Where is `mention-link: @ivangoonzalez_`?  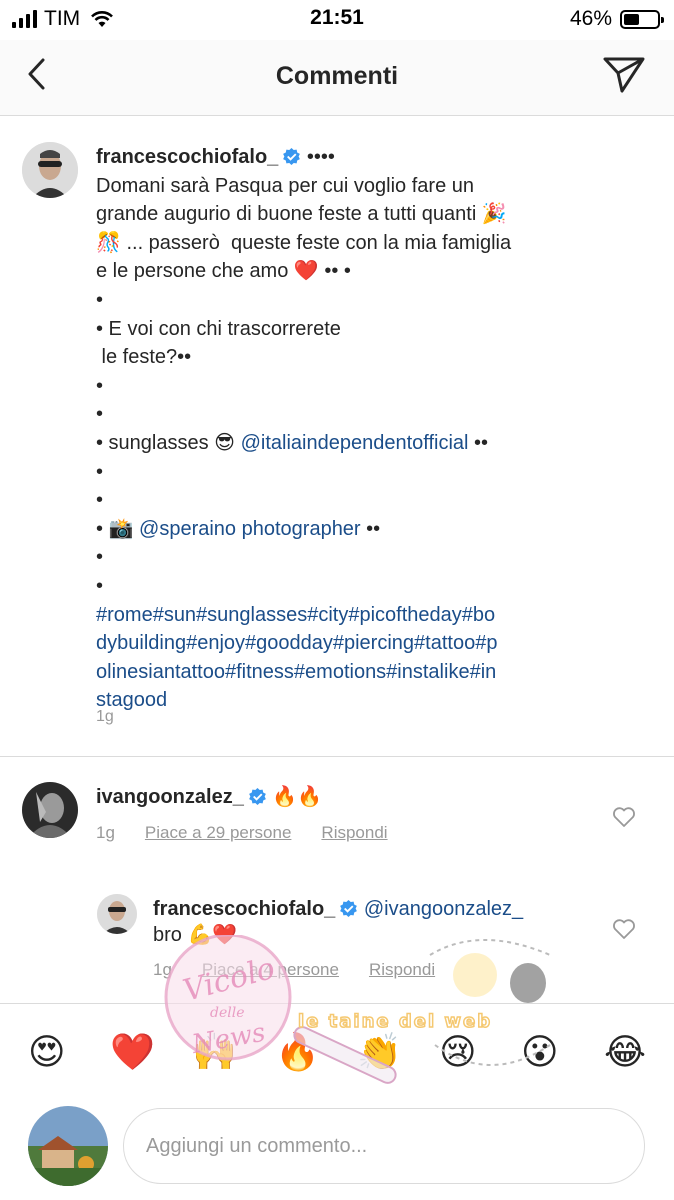
mention-link: @ivangoonzalez_ is located at coordinates (443, 909).